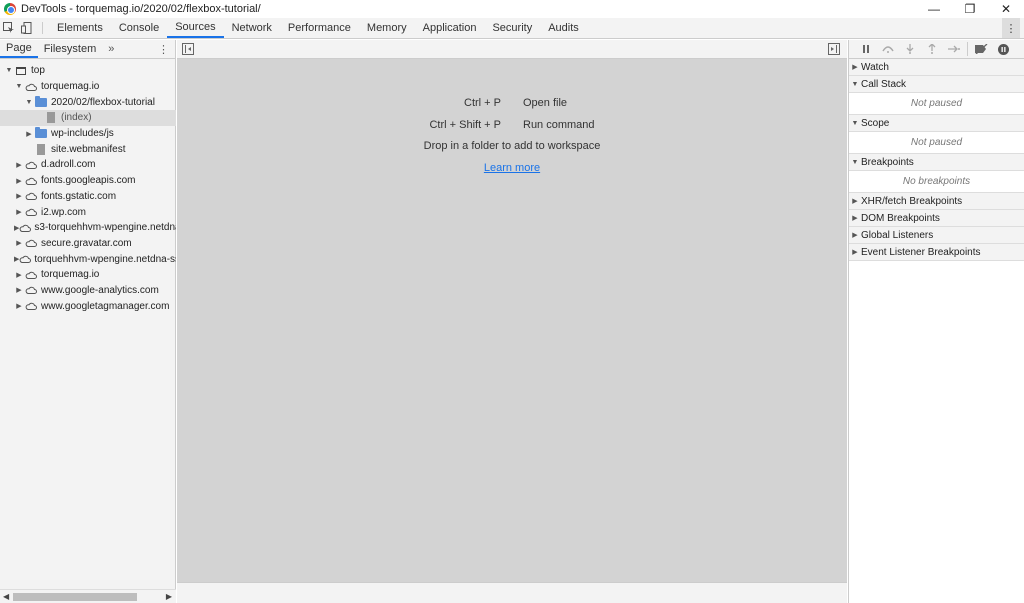 Image resolution: width=1024 pixels, height=603 pixels. Describe the element at coordinates (936, 123) in the screenshot. I see `section-header: ▼ Scope` at that location.